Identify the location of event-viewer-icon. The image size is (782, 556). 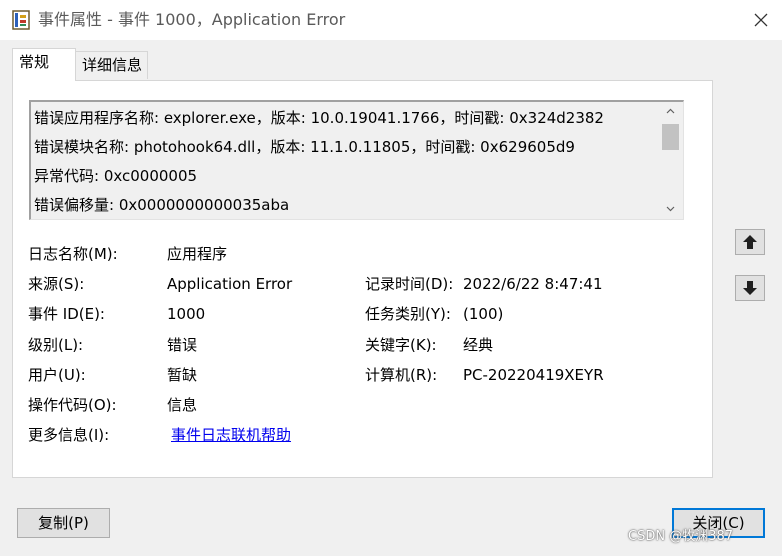
(21, 20).